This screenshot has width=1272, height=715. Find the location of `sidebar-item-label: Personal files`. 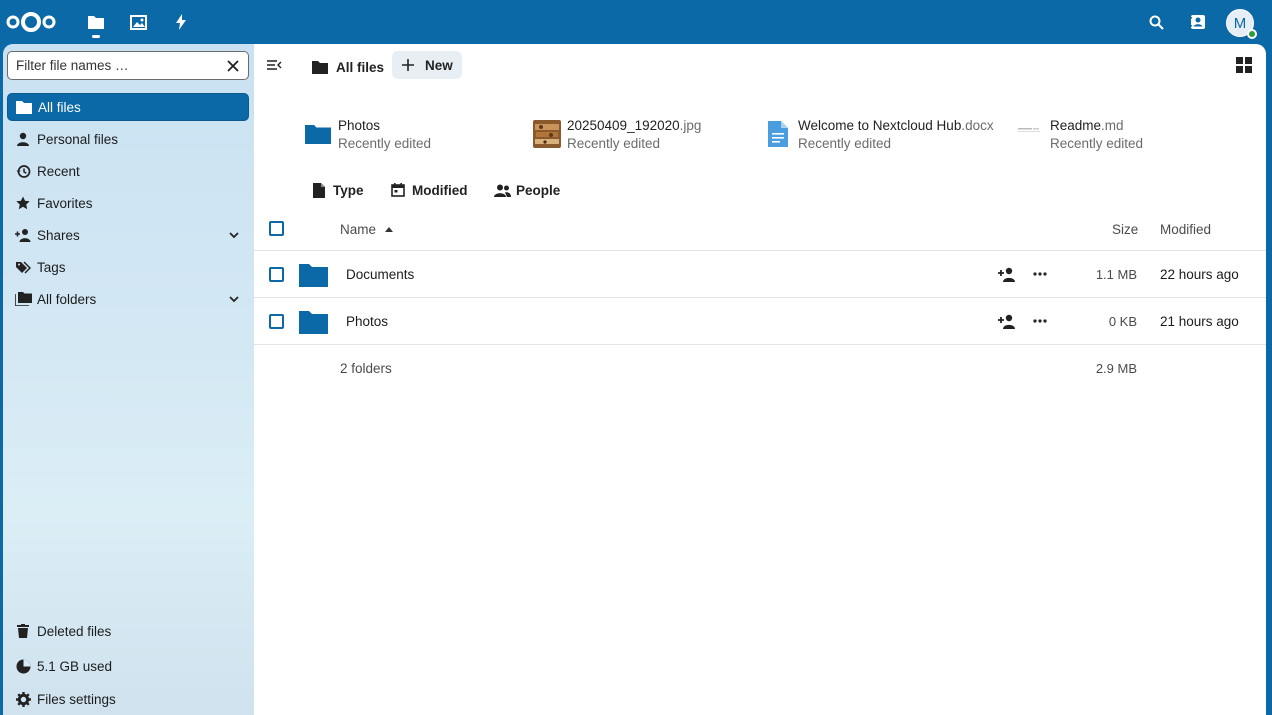

sidebar-item-label: Personal files is located at coordinates (78, 139).